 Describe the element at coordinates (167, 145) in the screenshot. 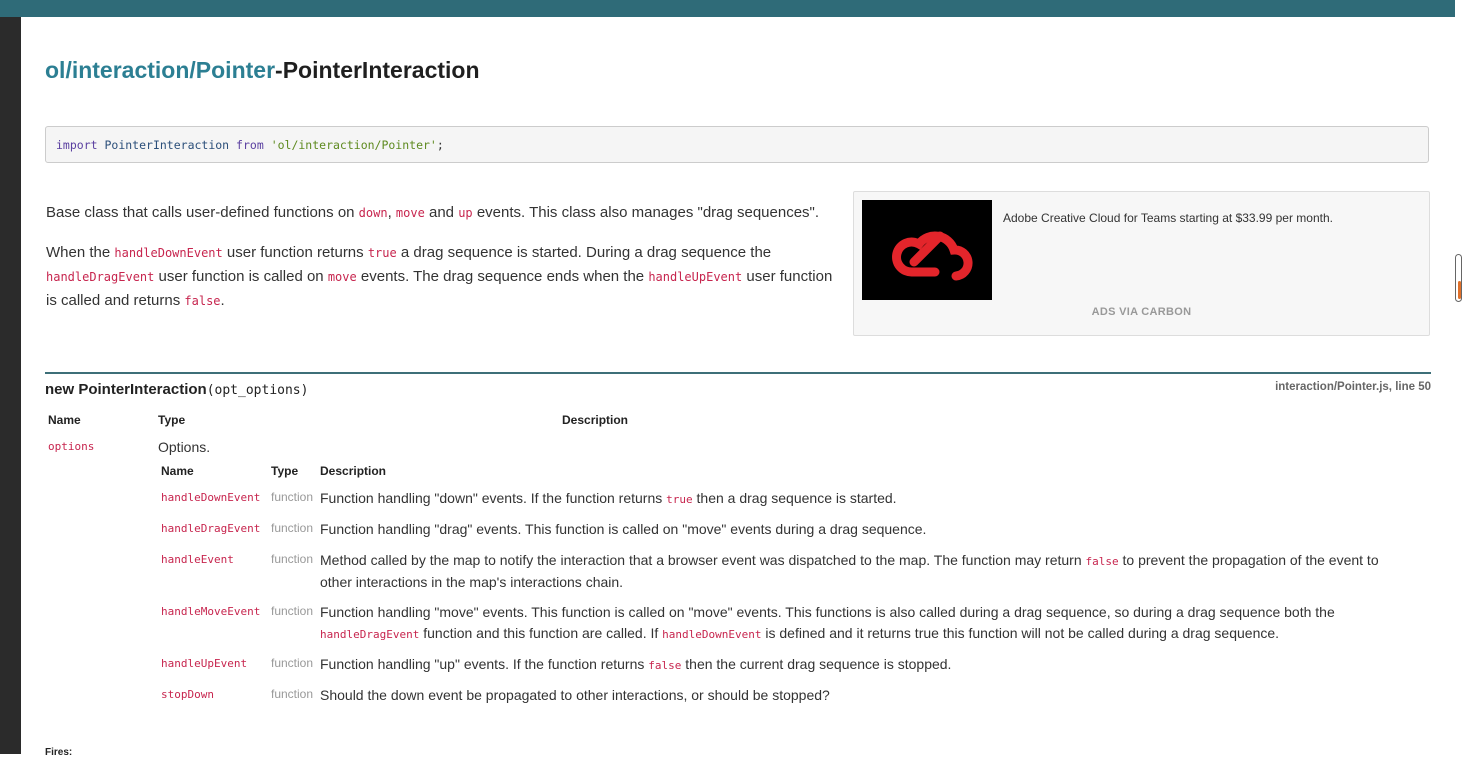

I see `import-identifier: PointerInteraction` at that location.